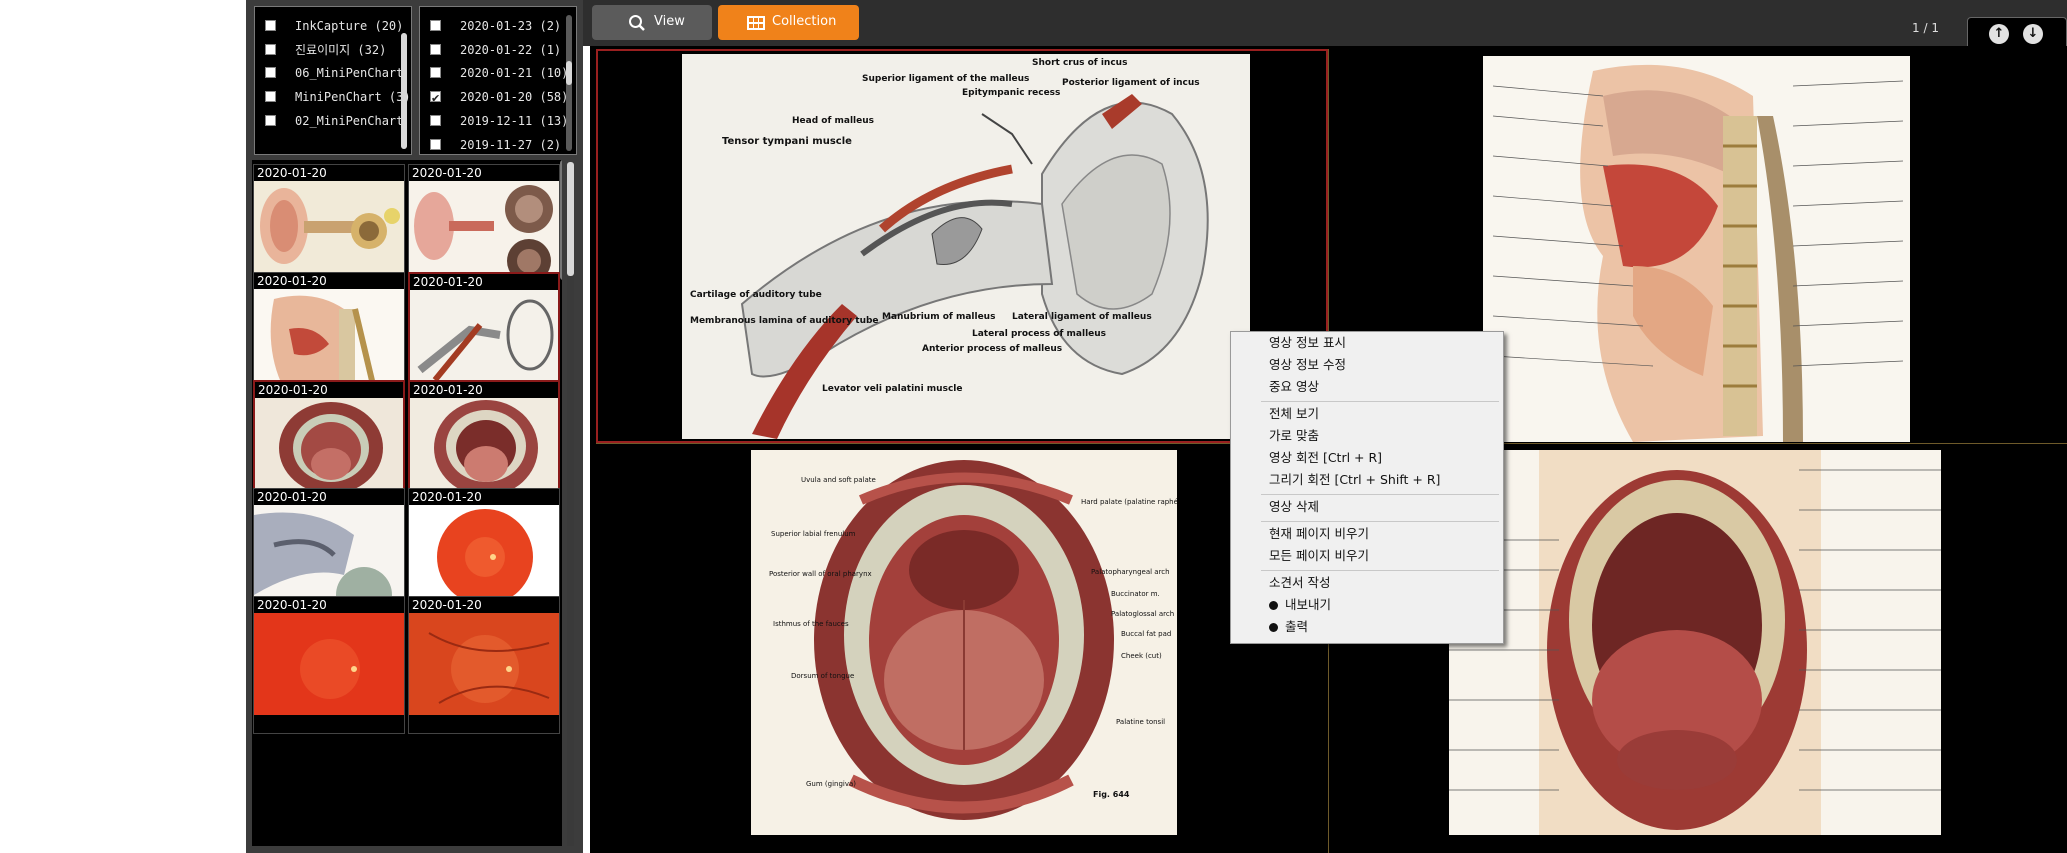 This screenshot has height=853, width=2067. I want to click on oral-cavity-2-icon, so click(484, 449).